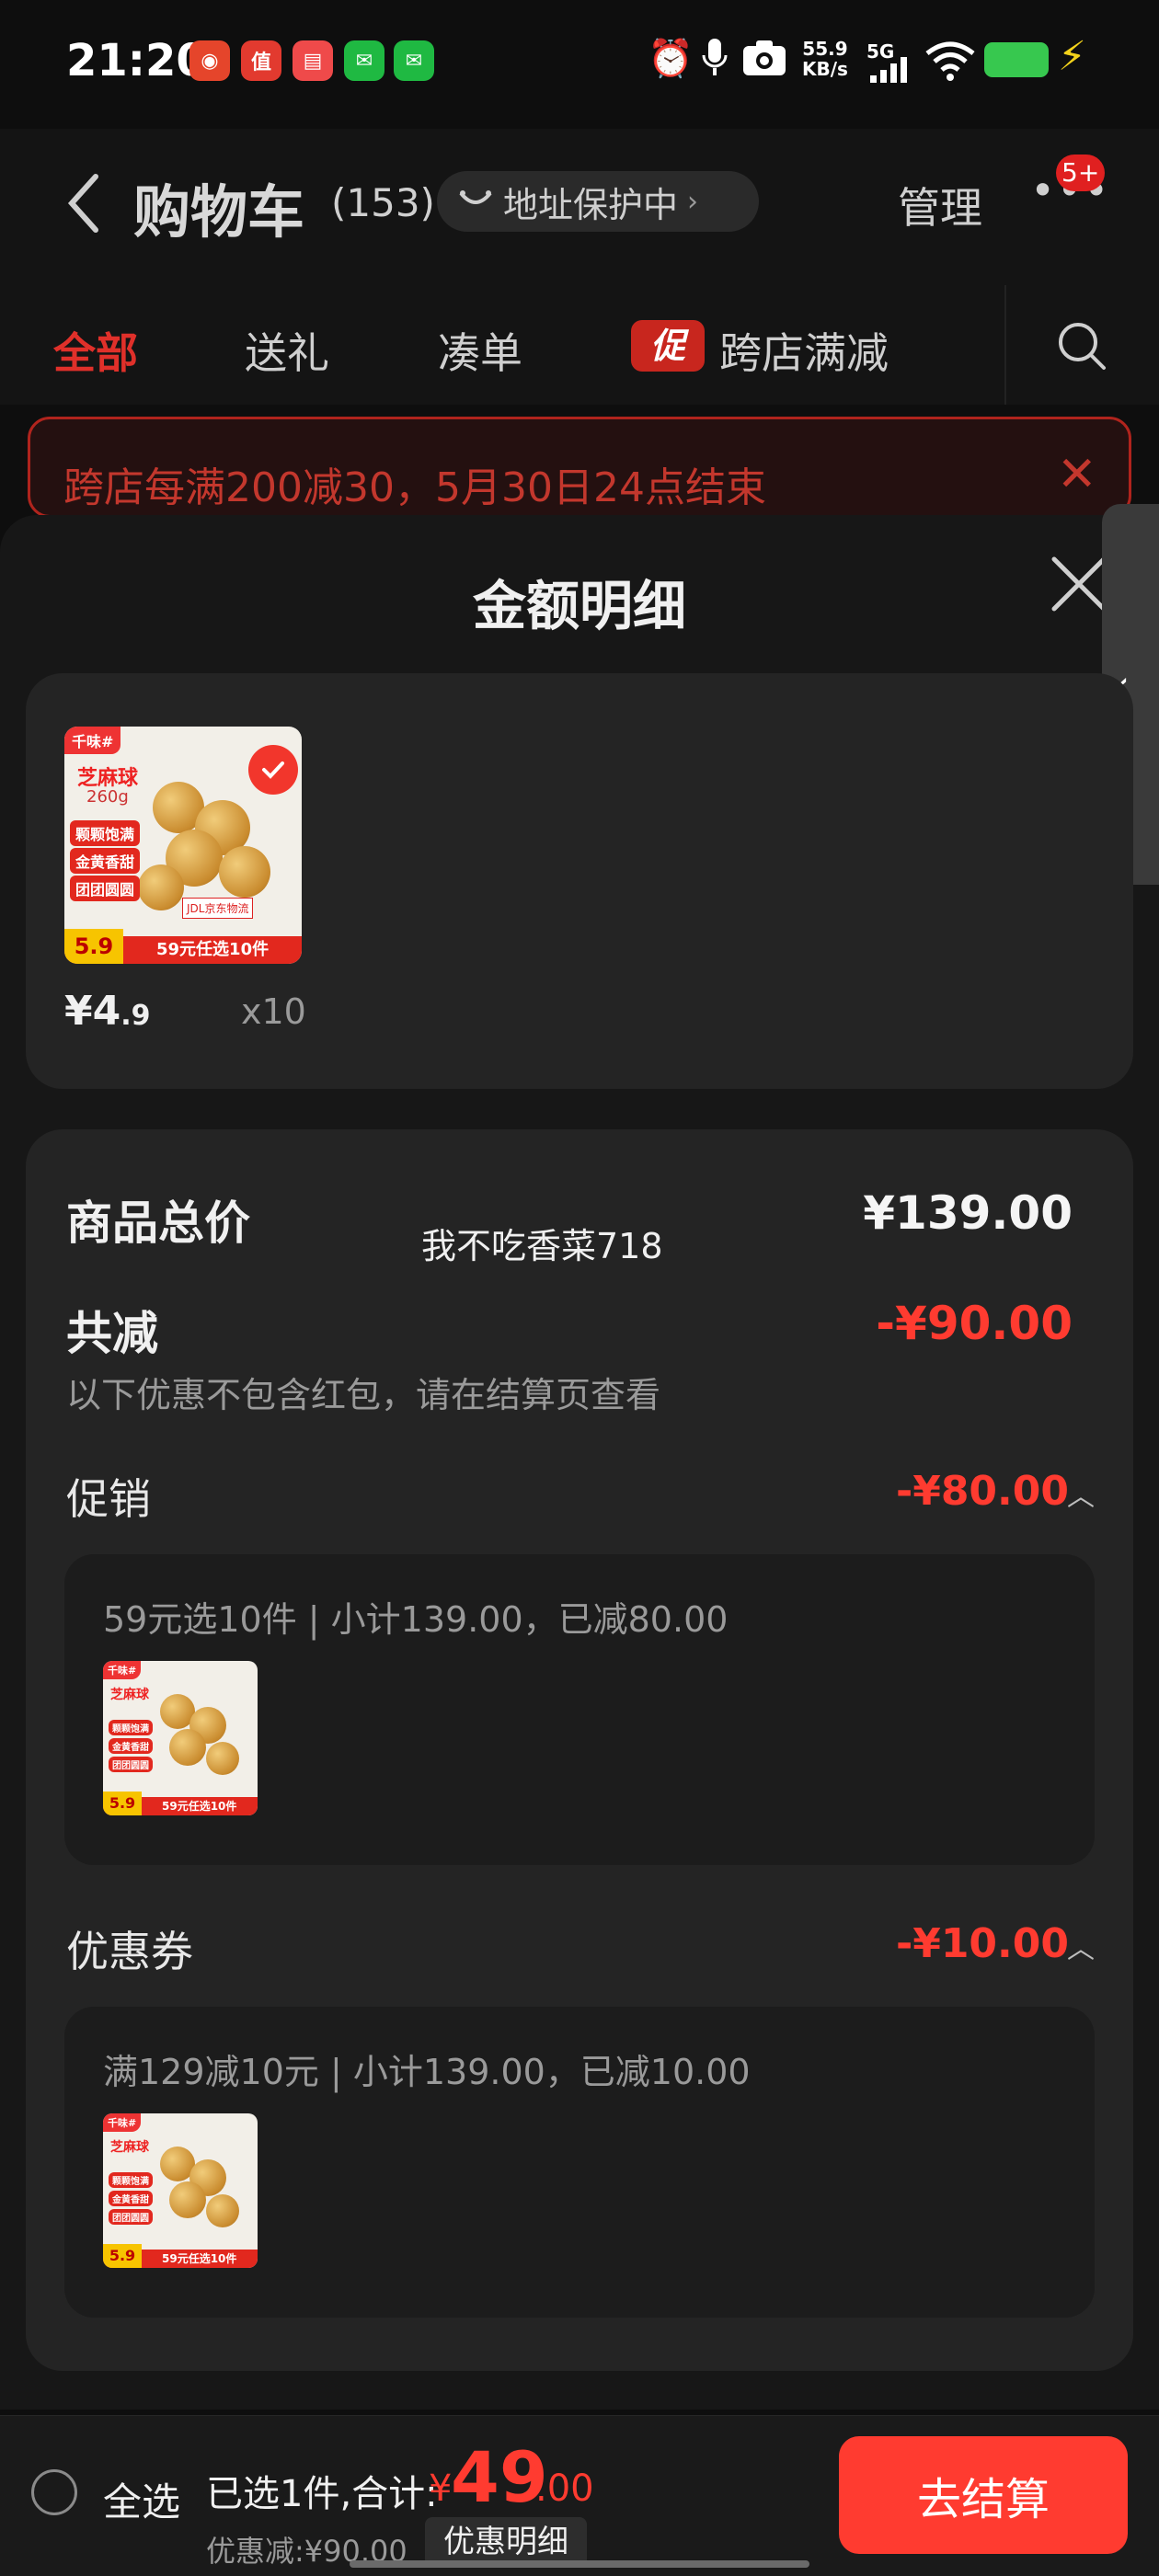 The image size is (1159, 2576). What do you see at coordinates (1081, 173) in the screenshot?
I see `message-badge: 5+` at bounding box center [1081, 173].